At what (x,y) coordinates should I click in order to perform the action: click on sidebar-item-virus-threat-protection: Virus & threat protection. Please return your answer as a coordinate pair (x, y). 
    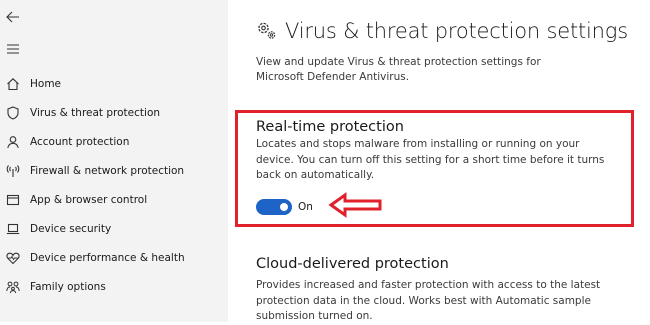
    Looking at the image, I should click on (114, 113).